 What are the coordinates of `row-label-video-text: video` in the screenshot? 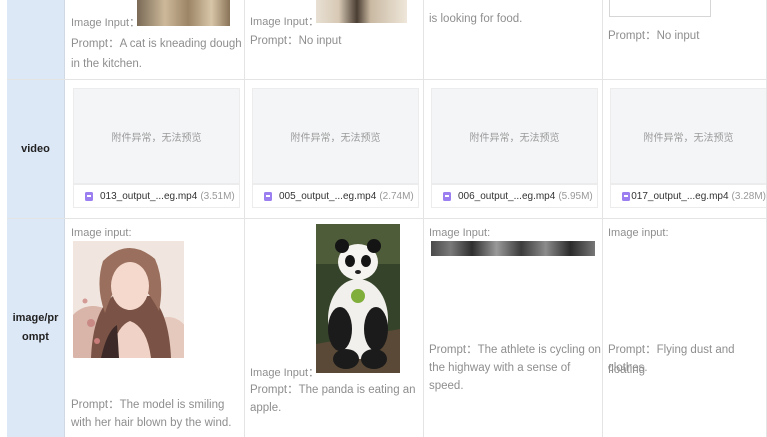 It's located at (35, 148).